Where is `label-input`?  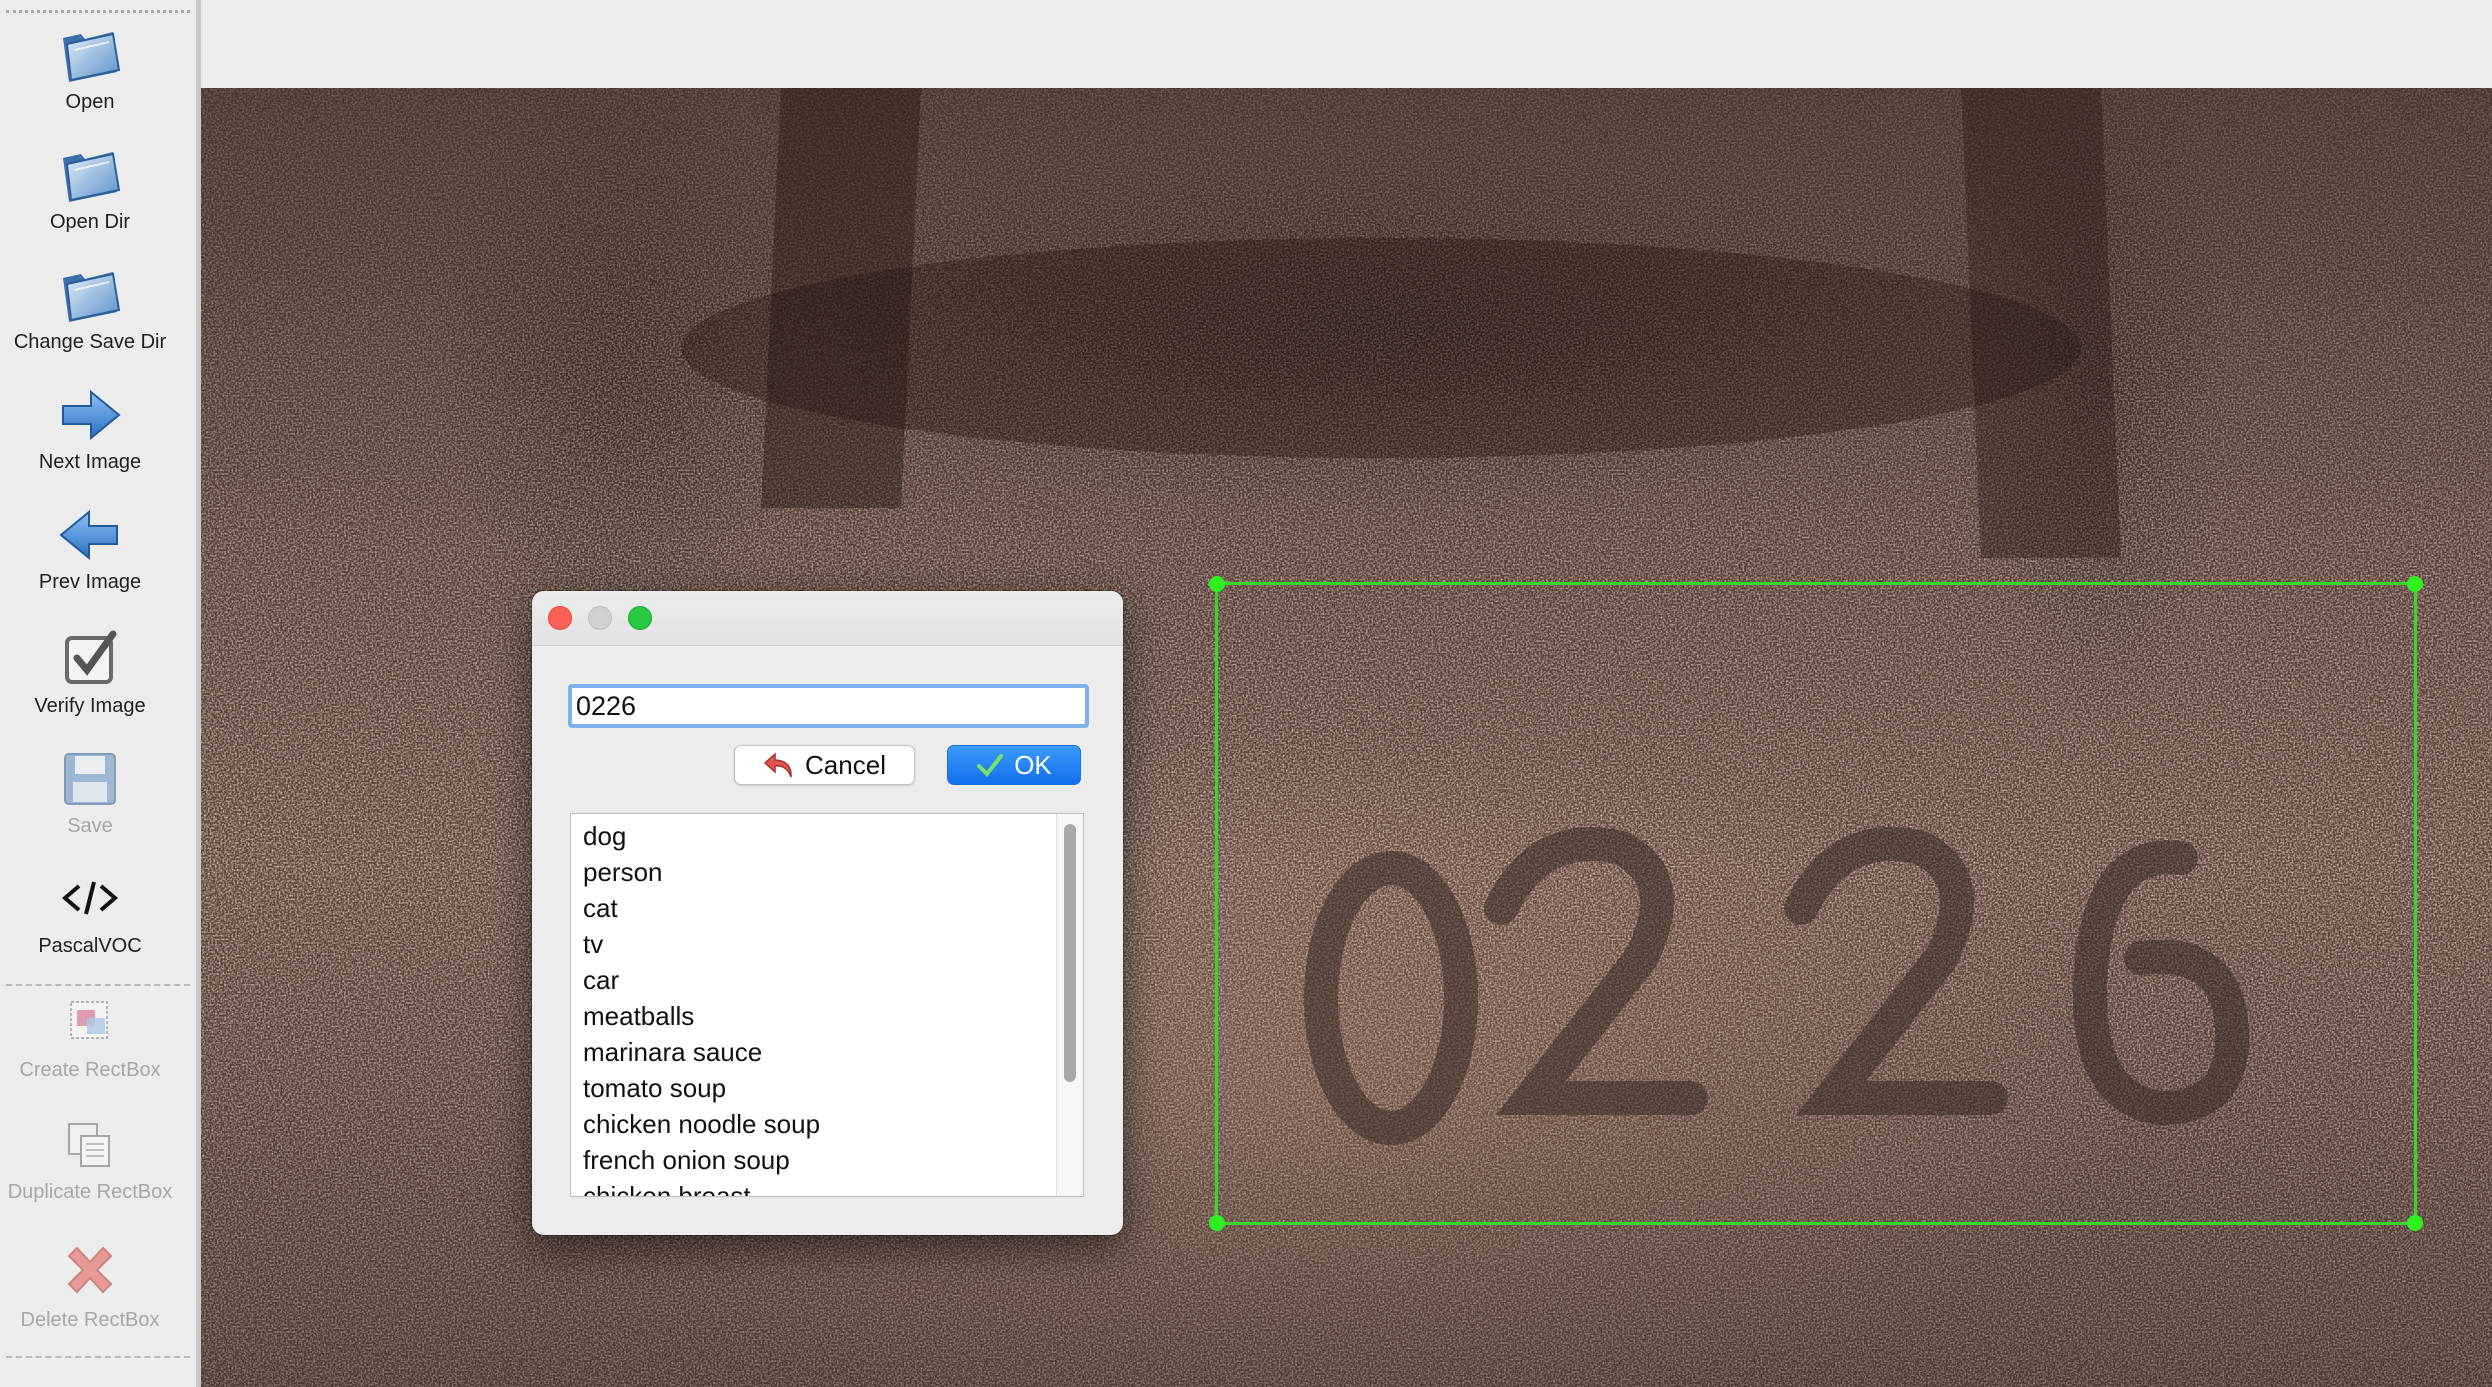
label-input is located at coordinates (828, 706).